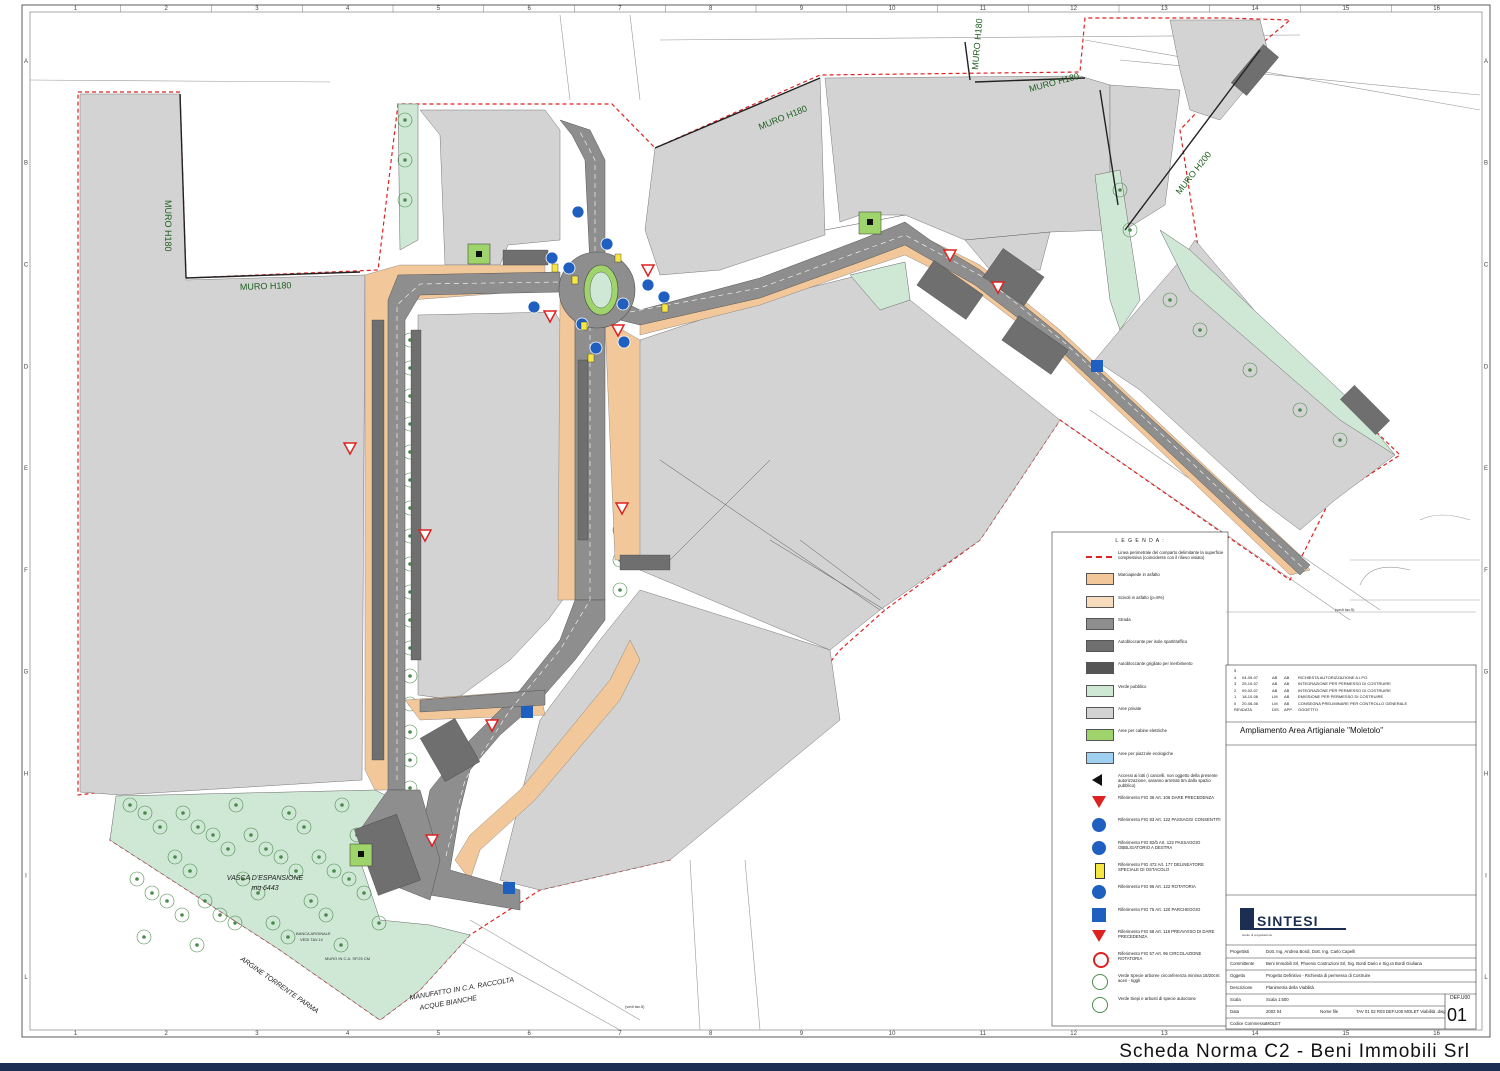 The height and width of the screenshot is (1071, 1500). Describe the element at coordinates (1100, 757) in the screenshot. I see `light-blue-fill` at that location.